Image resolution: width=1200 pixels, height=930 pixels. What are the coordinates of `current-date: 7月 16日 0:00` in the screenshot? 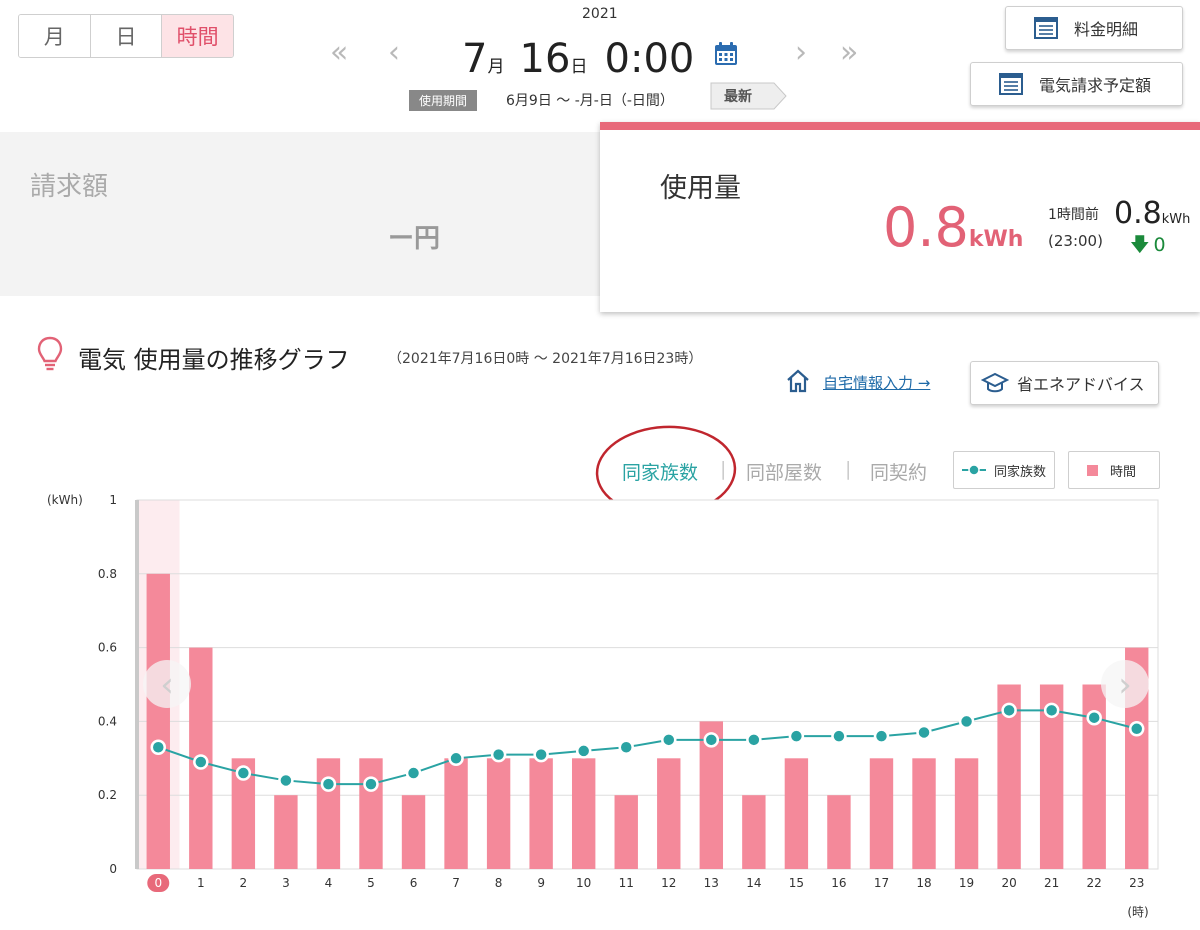 It's located at (578, 59).